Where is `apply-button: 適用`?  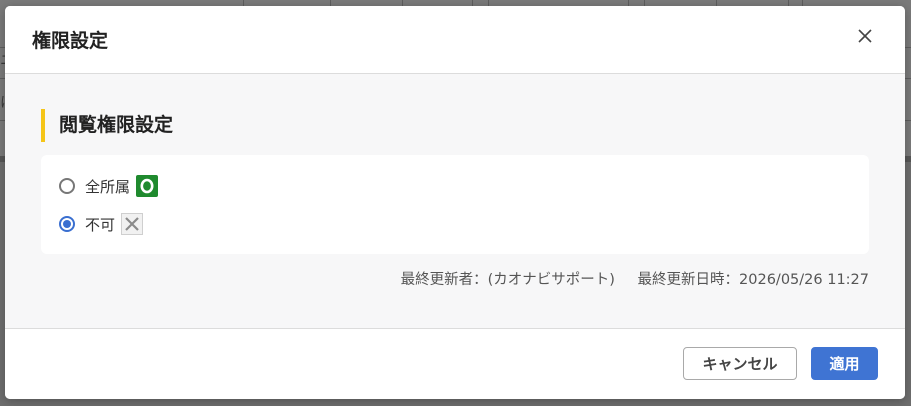
apply-button: 適用 is located at coordinates (844, 363).